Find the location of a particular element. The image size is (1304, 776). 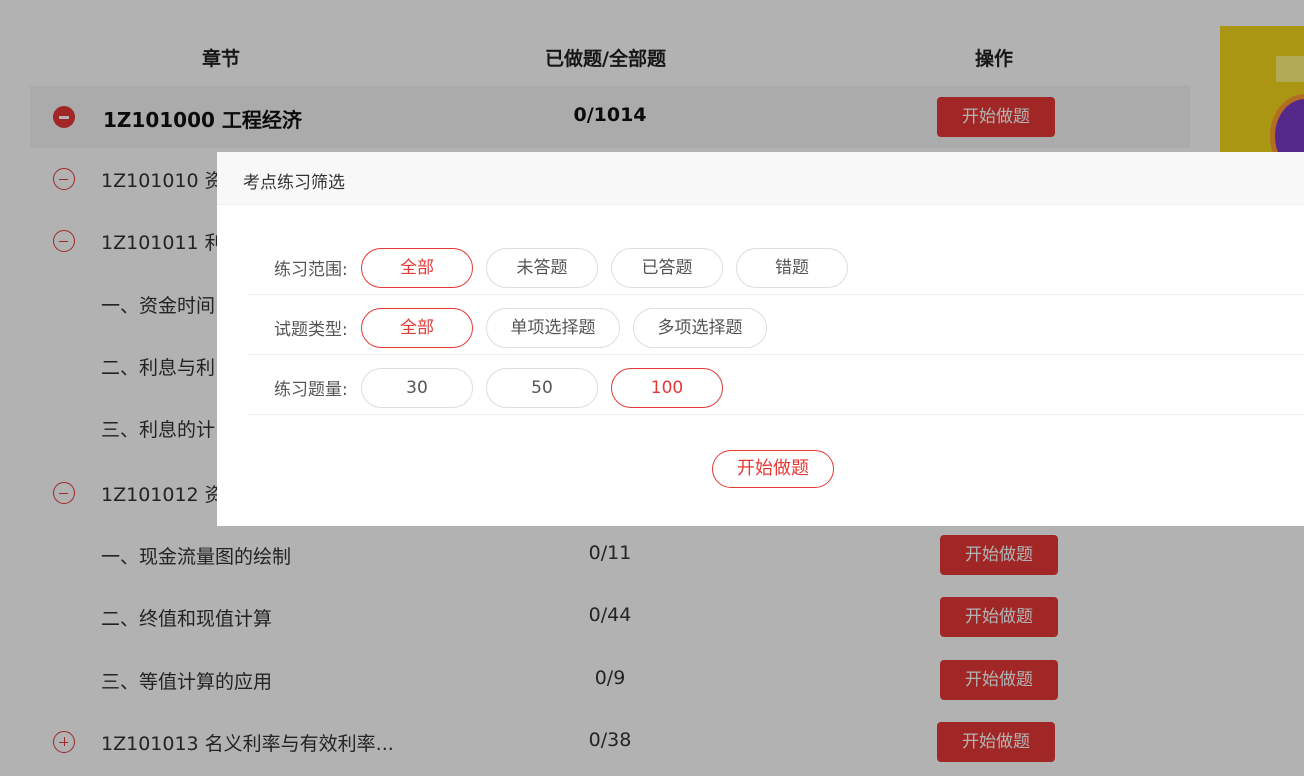

scope-option-all: 全部 is located at coordinates (417, 268).